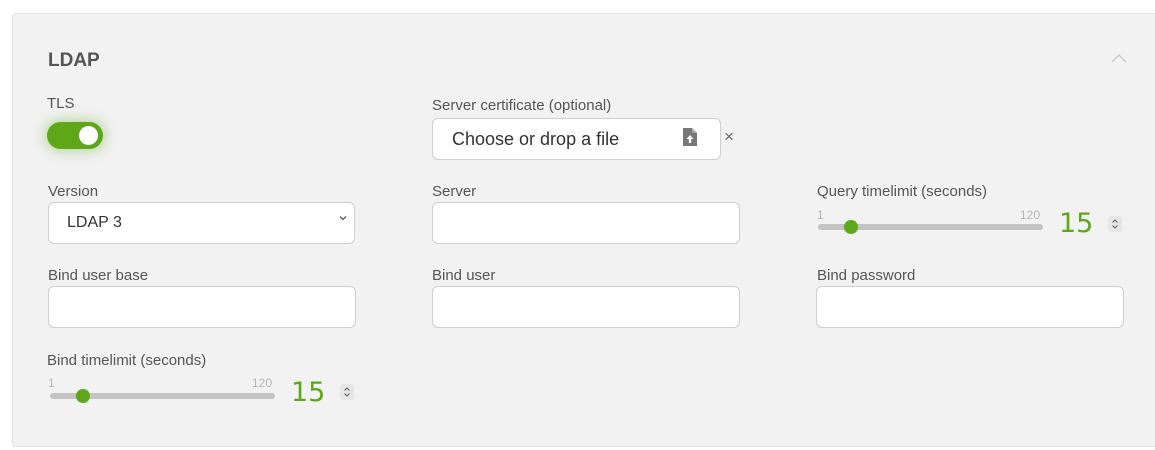  Describe the element at coordinates (61, 103) in the screenshot. I see `tls-label: TLS` at that location.